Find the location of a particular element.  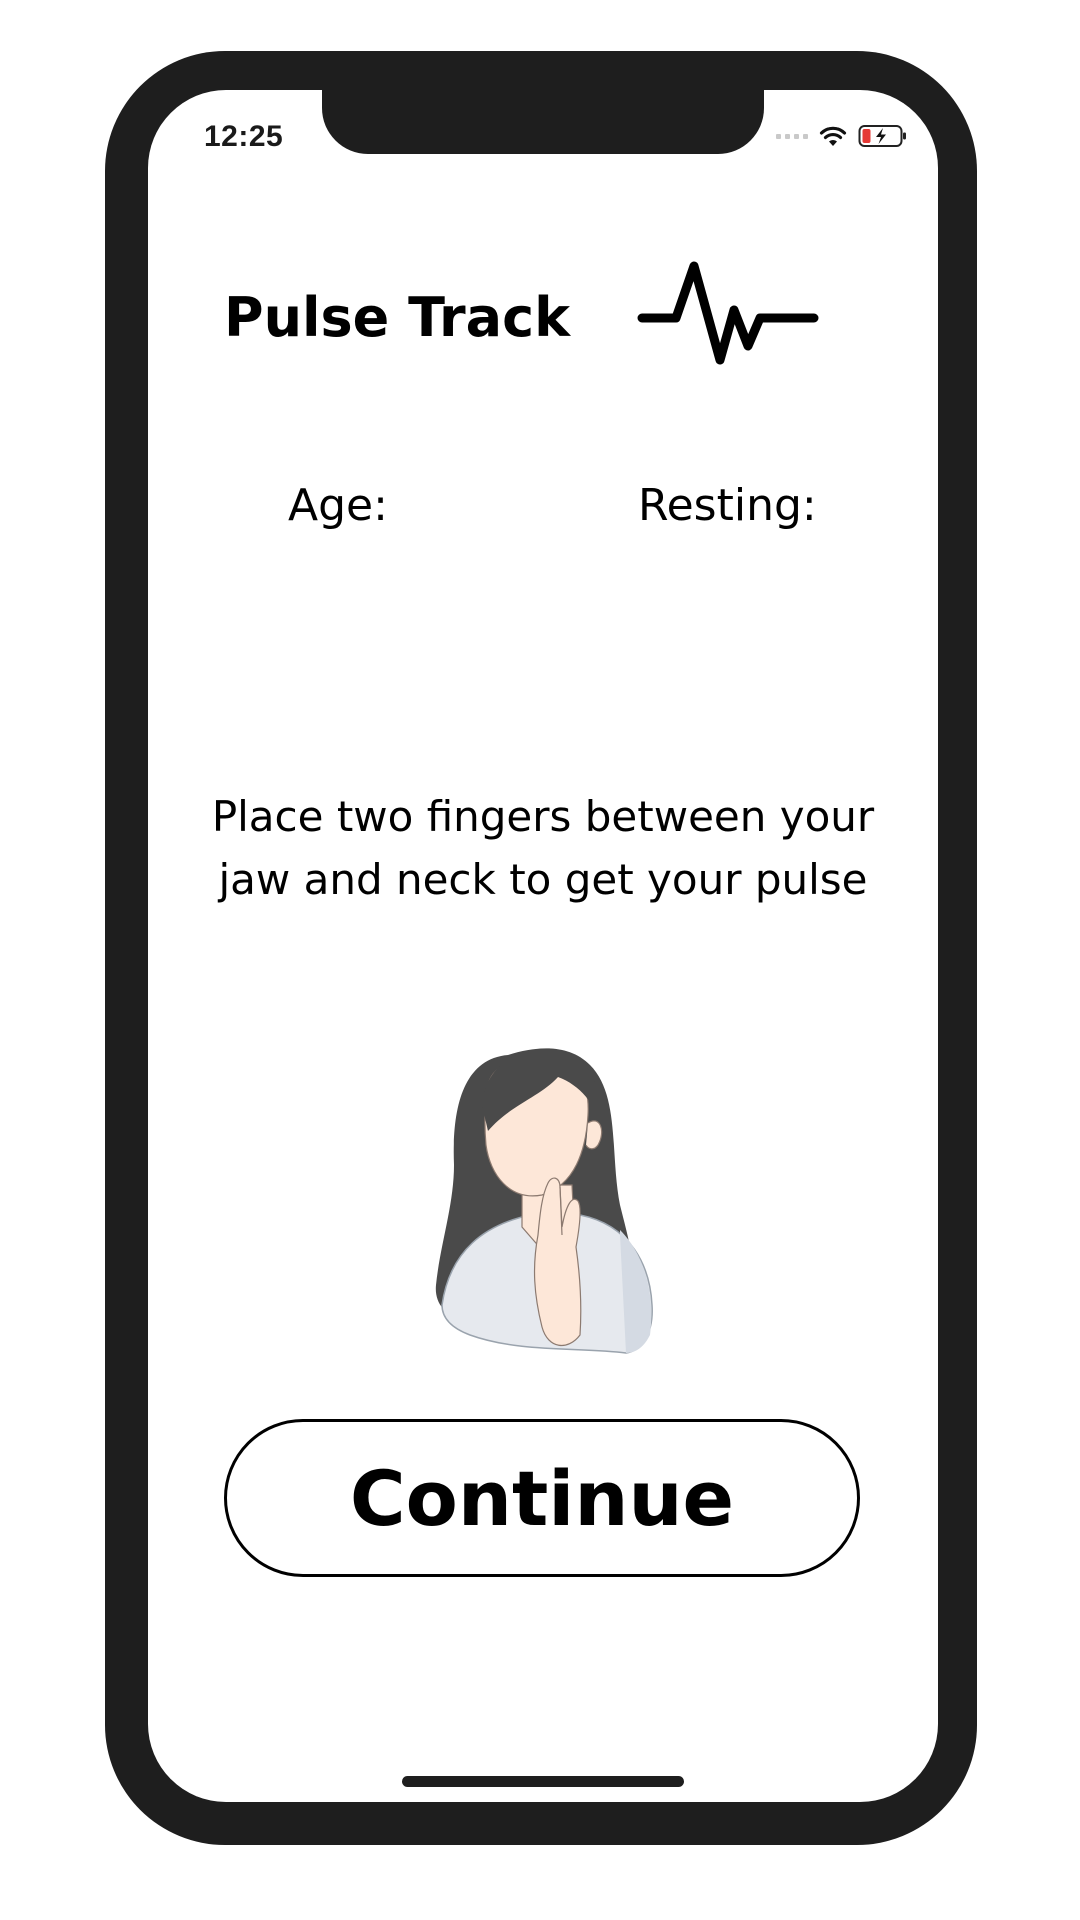

wifi-icon is located at coordinates (833, 136).